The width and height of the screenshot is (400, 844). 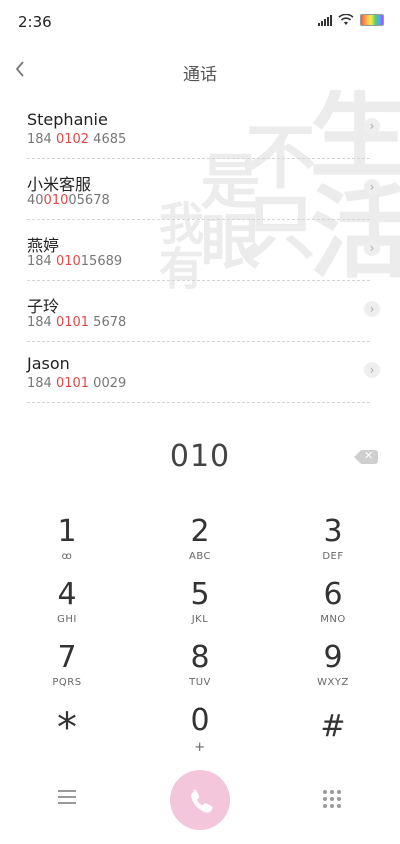 I want to click on key-5: 5 JKL, so click(x=200, y=607).